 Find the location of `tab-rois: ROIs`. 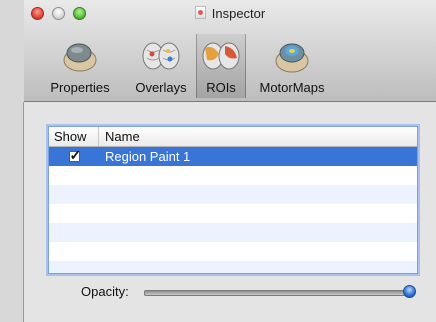

tab-rois: ROIs is located at coordinates (221, 66).